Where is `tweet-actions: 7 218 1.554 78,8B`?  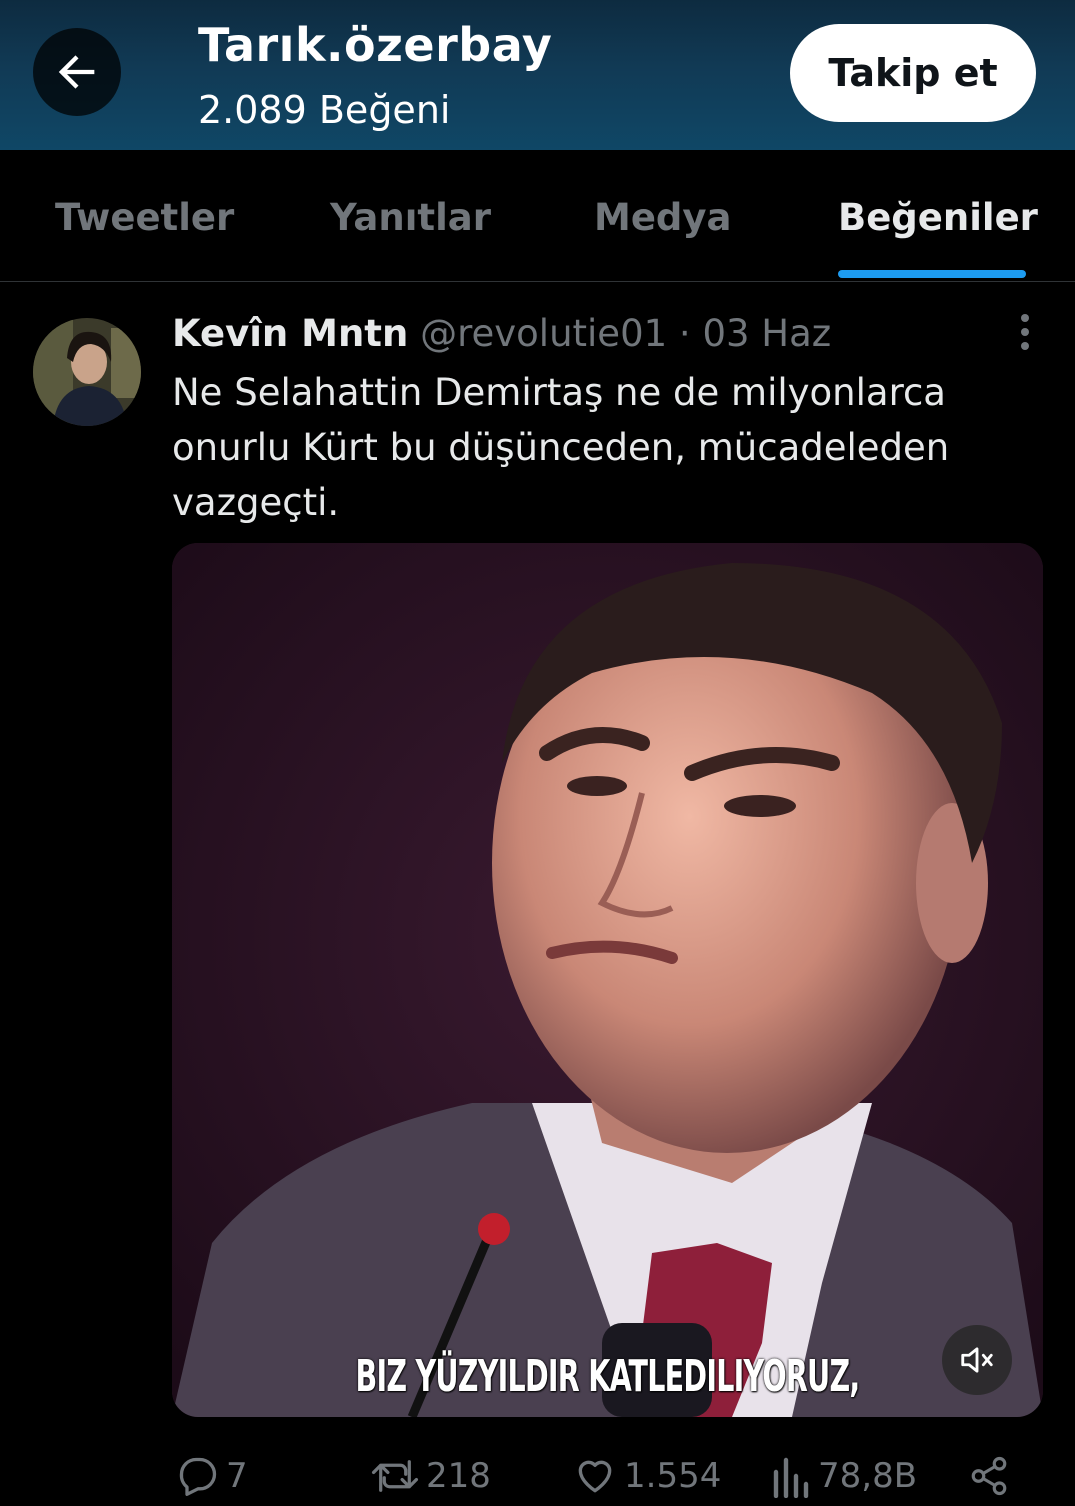 tweet-actions: 7 218 1.554 78,8B is located at coordinates (537, 1473).